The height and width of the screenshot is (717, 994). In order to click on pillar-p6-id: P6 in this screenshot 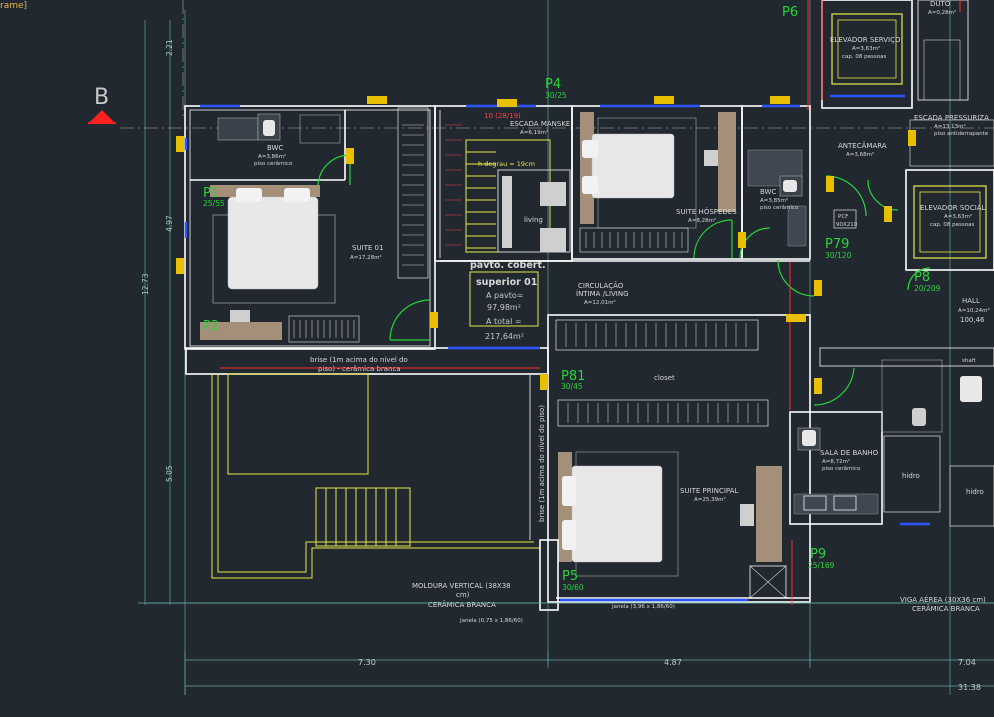, I will do `click(790, 12)`.